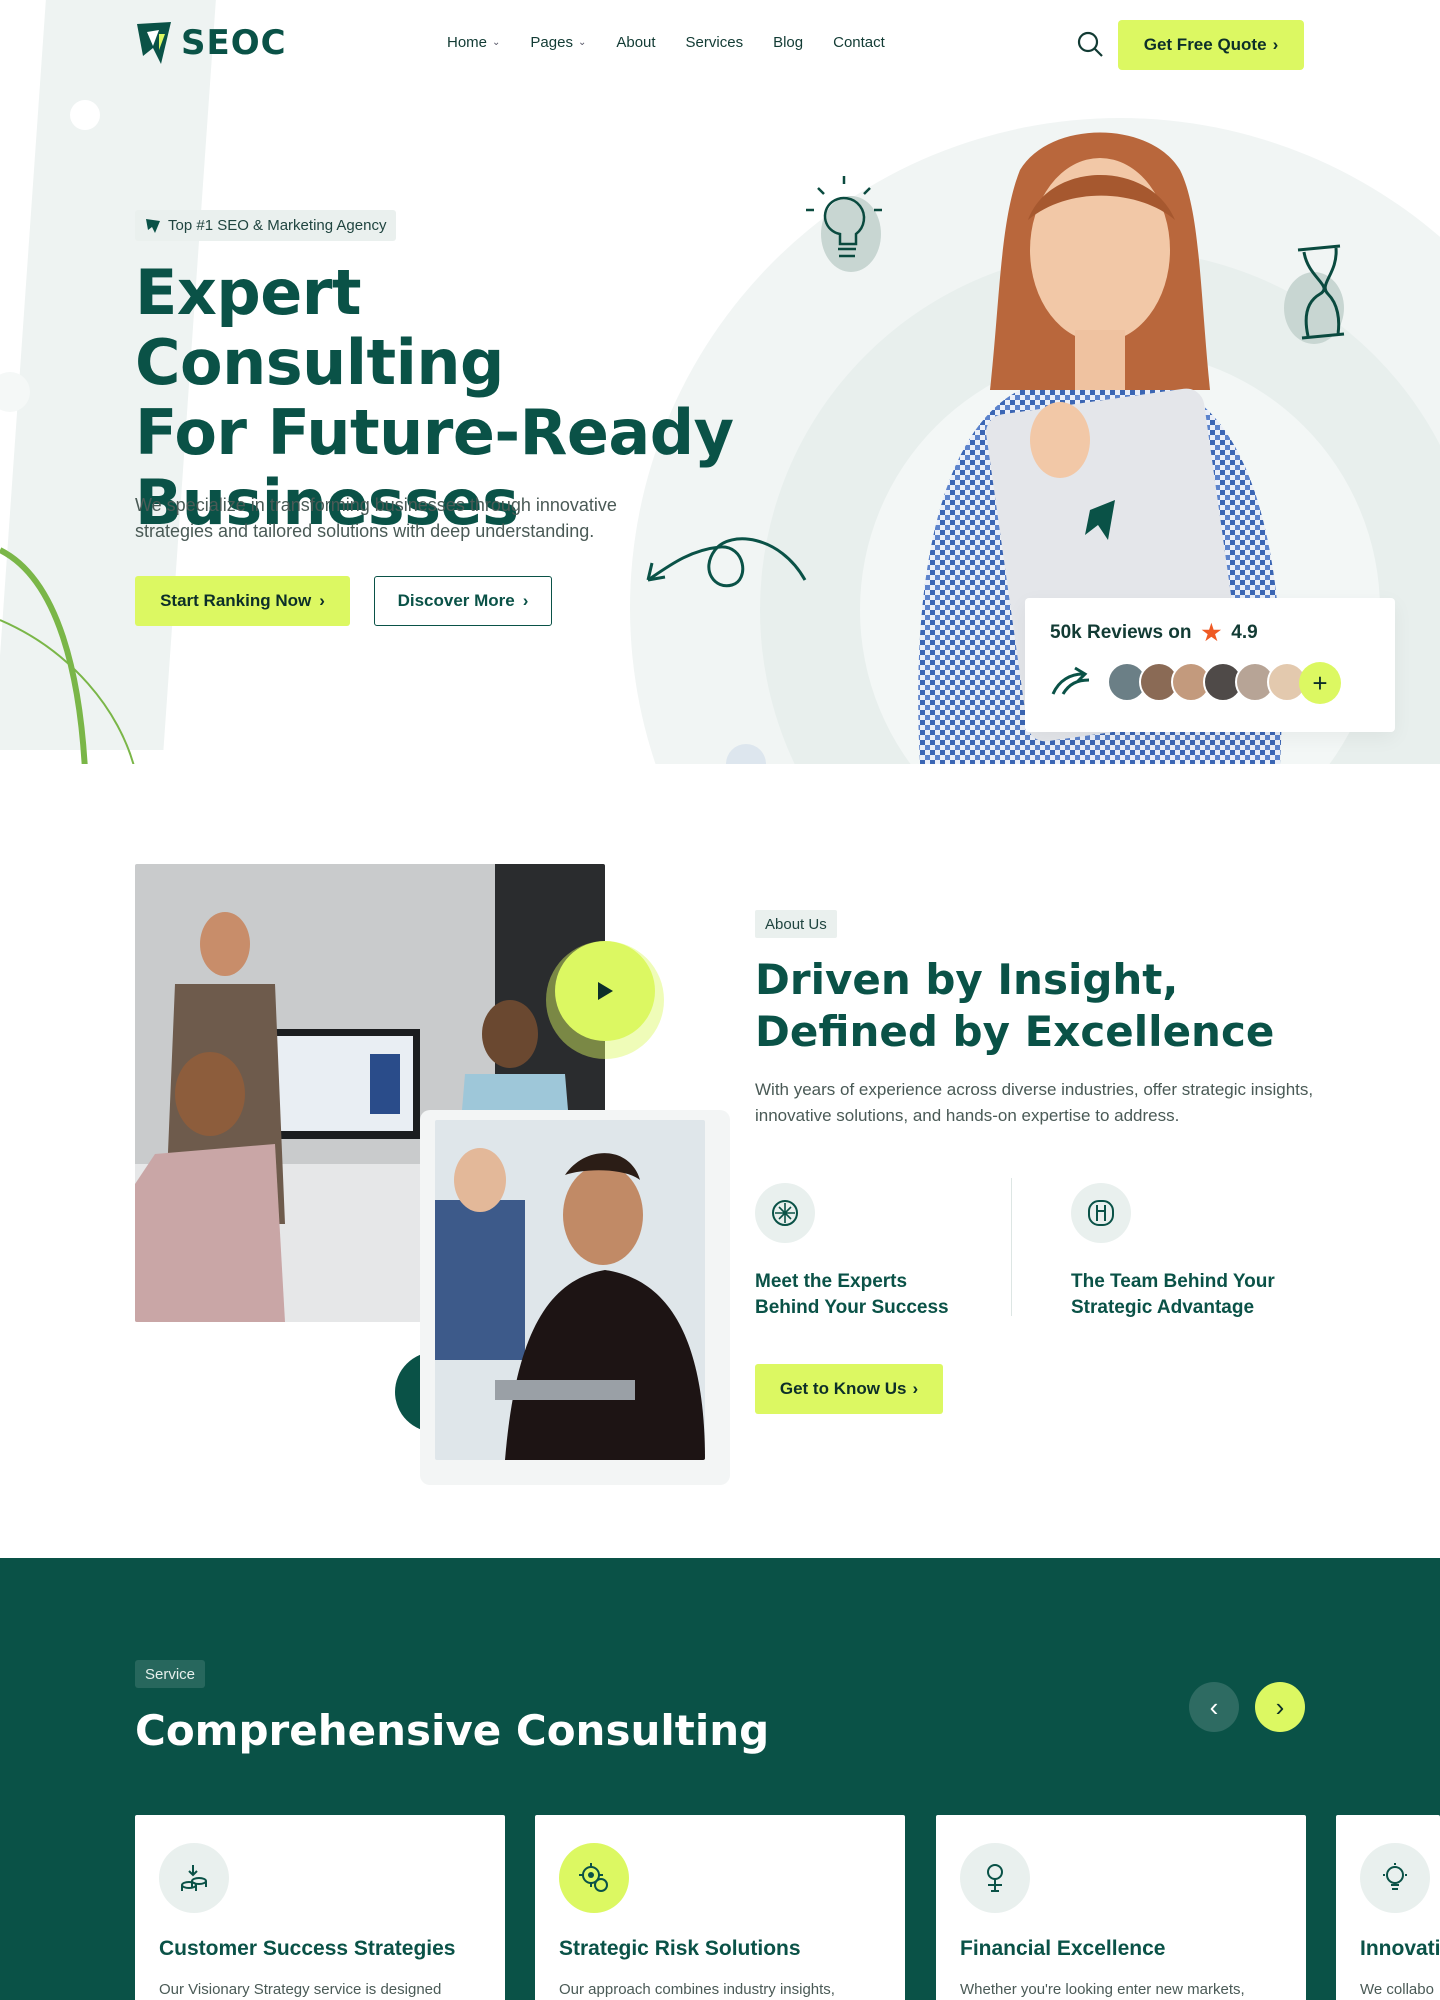 The height and width of the screenshot is (2000, 1440). I want to click on service-card: Innovati We collabo, so click(1388, 1907).